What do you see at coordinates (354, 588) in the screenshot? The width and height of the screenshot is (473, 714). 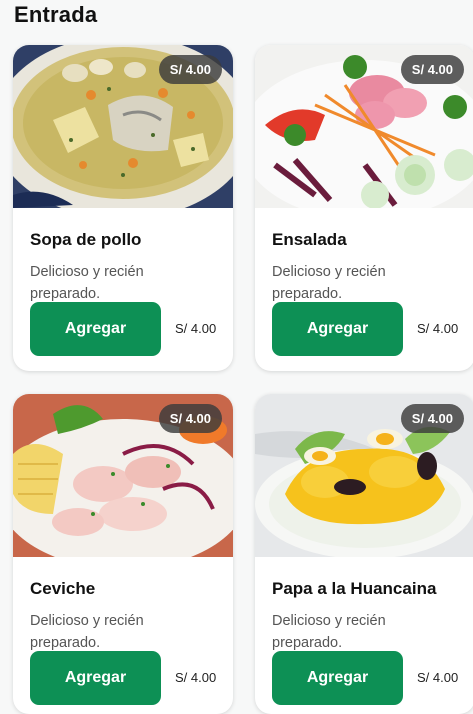 I see `item-name: Papa a la Huancaina` at bounding box center [354, 588].